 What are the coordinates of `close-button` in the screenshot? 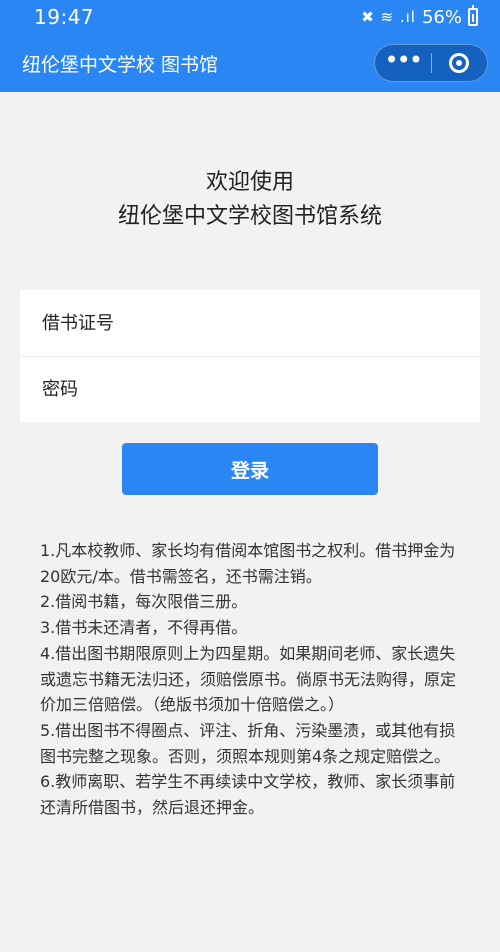 It's located at (460, 63).